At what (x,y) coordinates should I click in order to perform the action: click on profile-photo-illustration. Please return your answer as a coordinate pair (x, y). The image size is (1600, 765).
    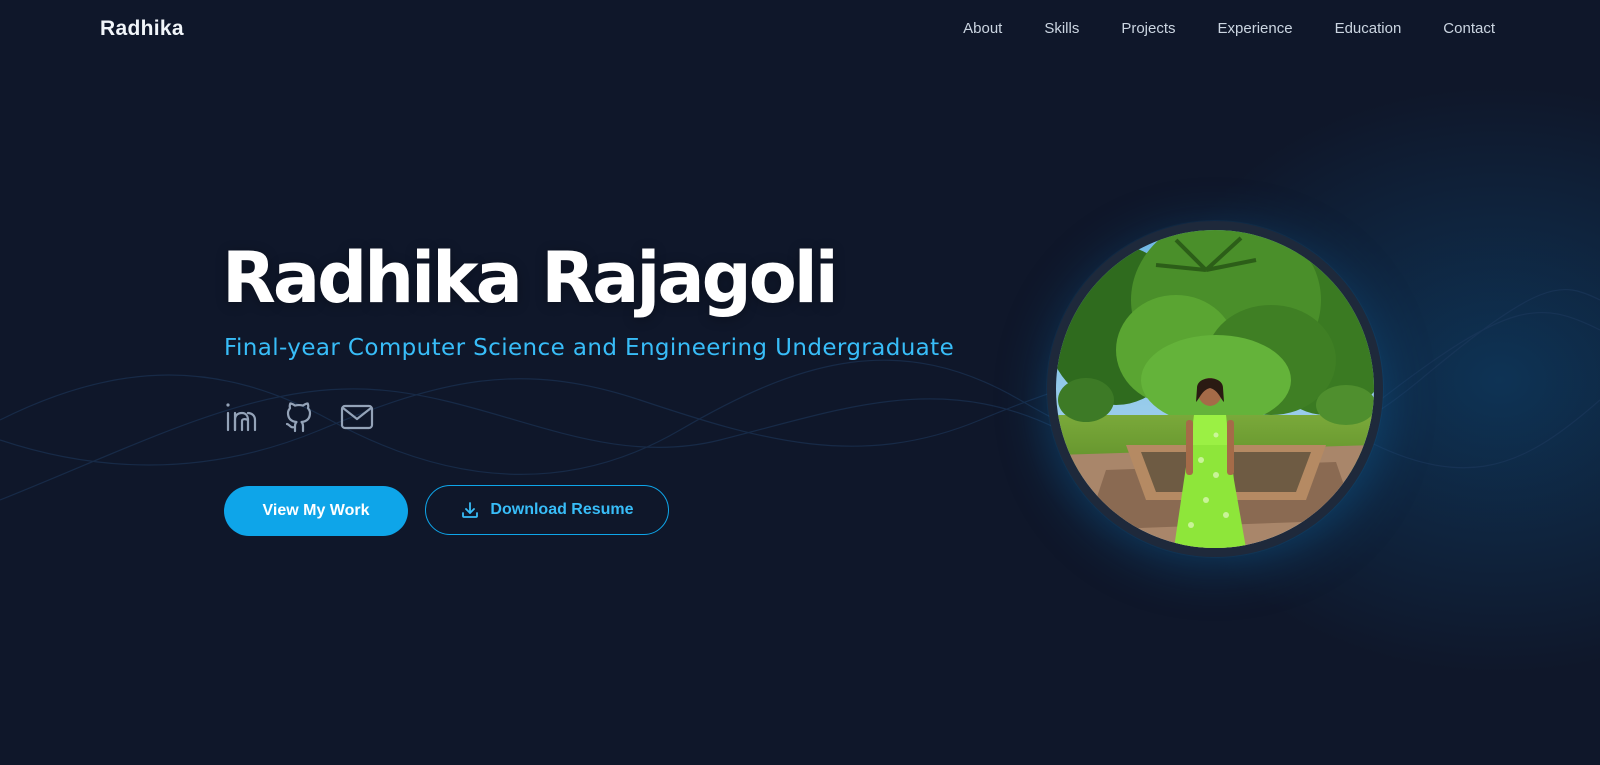
    Looking at the image, I should click on (1215, 389).